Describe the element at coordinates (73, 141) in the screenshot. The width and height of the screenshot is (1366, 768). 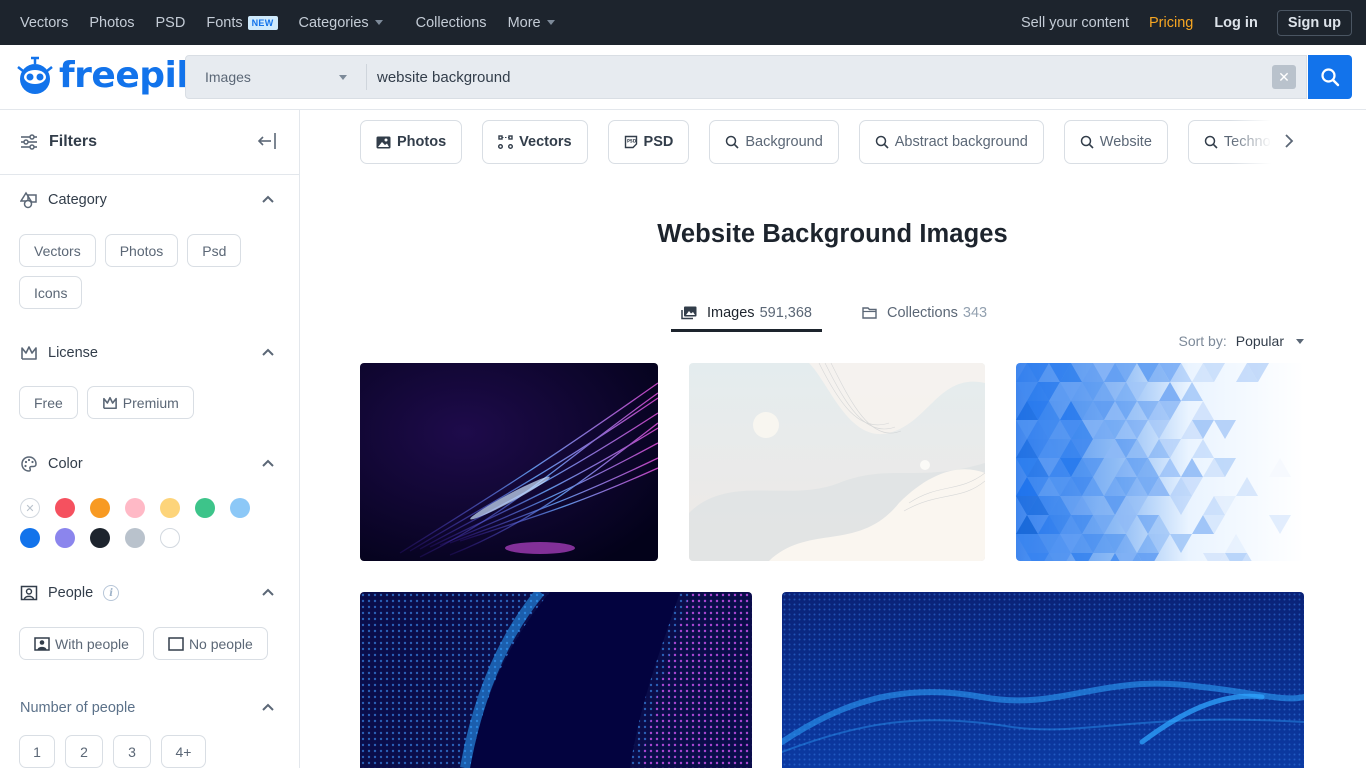
I see `filters-title: Filters` at that location.